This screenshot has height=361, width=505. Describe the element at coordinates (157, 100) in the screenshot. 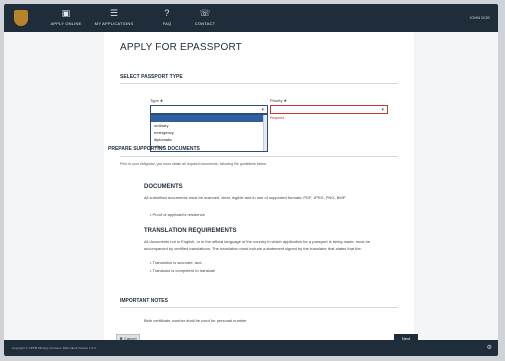

I see `type-label: Type ★` at that location.